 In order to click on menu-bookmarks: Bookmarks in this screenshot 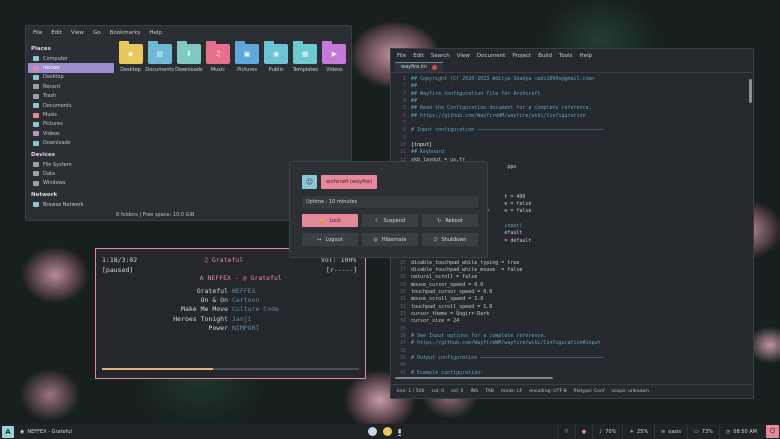, I will do `click(125, 33)`.